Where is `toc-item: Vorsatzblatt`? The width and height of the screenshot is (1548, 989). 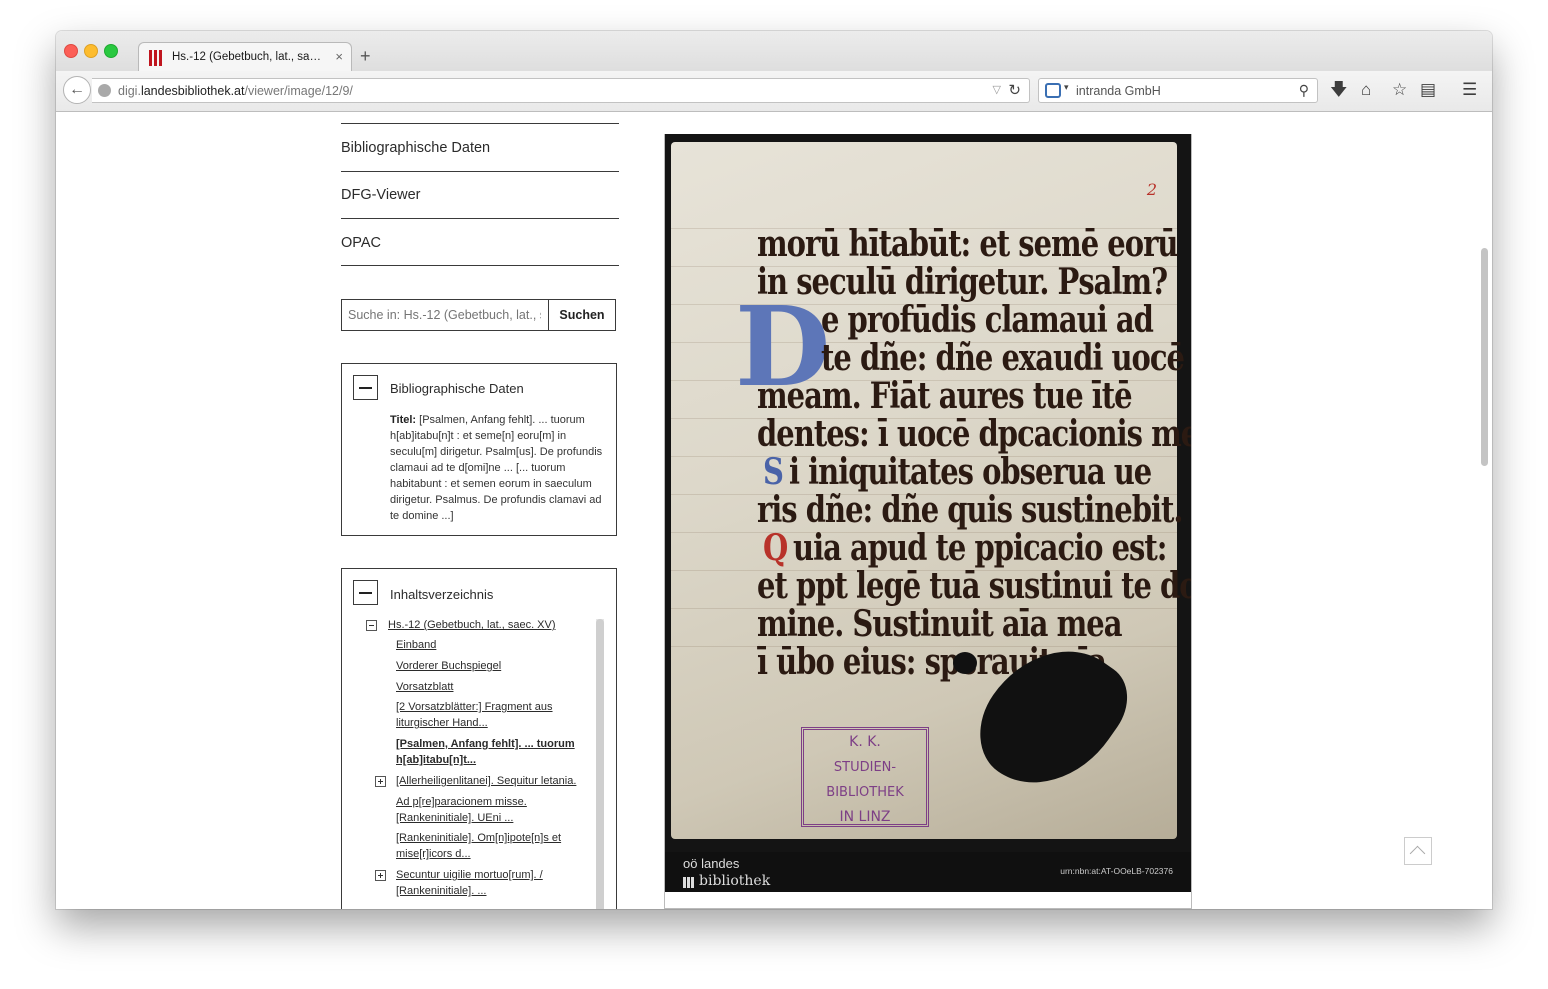
toc-item: Vorsatzblatt is located at coordinates (491, 687).